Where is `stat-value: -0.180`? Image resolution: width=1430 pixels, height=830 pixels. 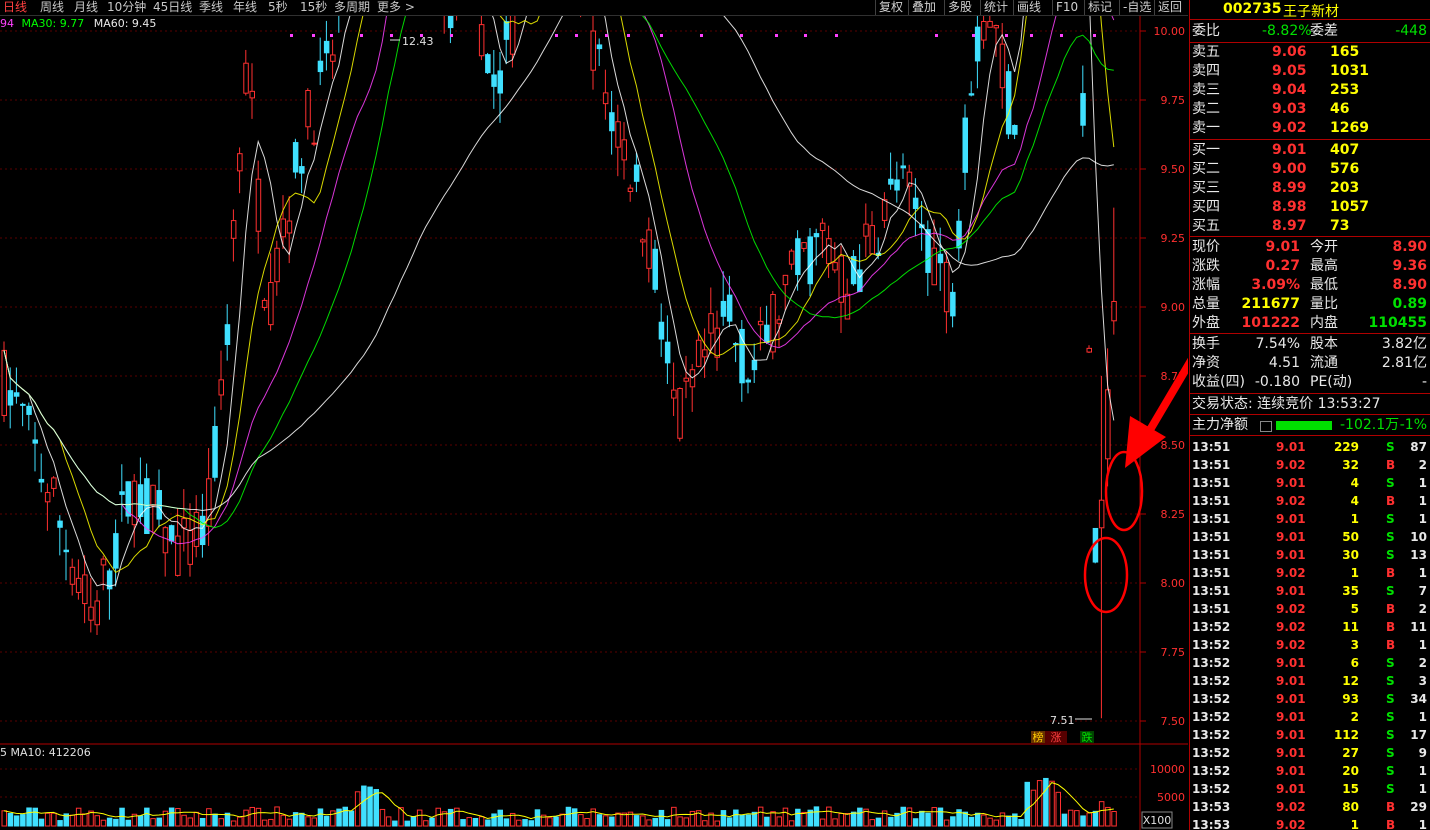 stat-value: -0.180 is located at coordinates (1277, 382).